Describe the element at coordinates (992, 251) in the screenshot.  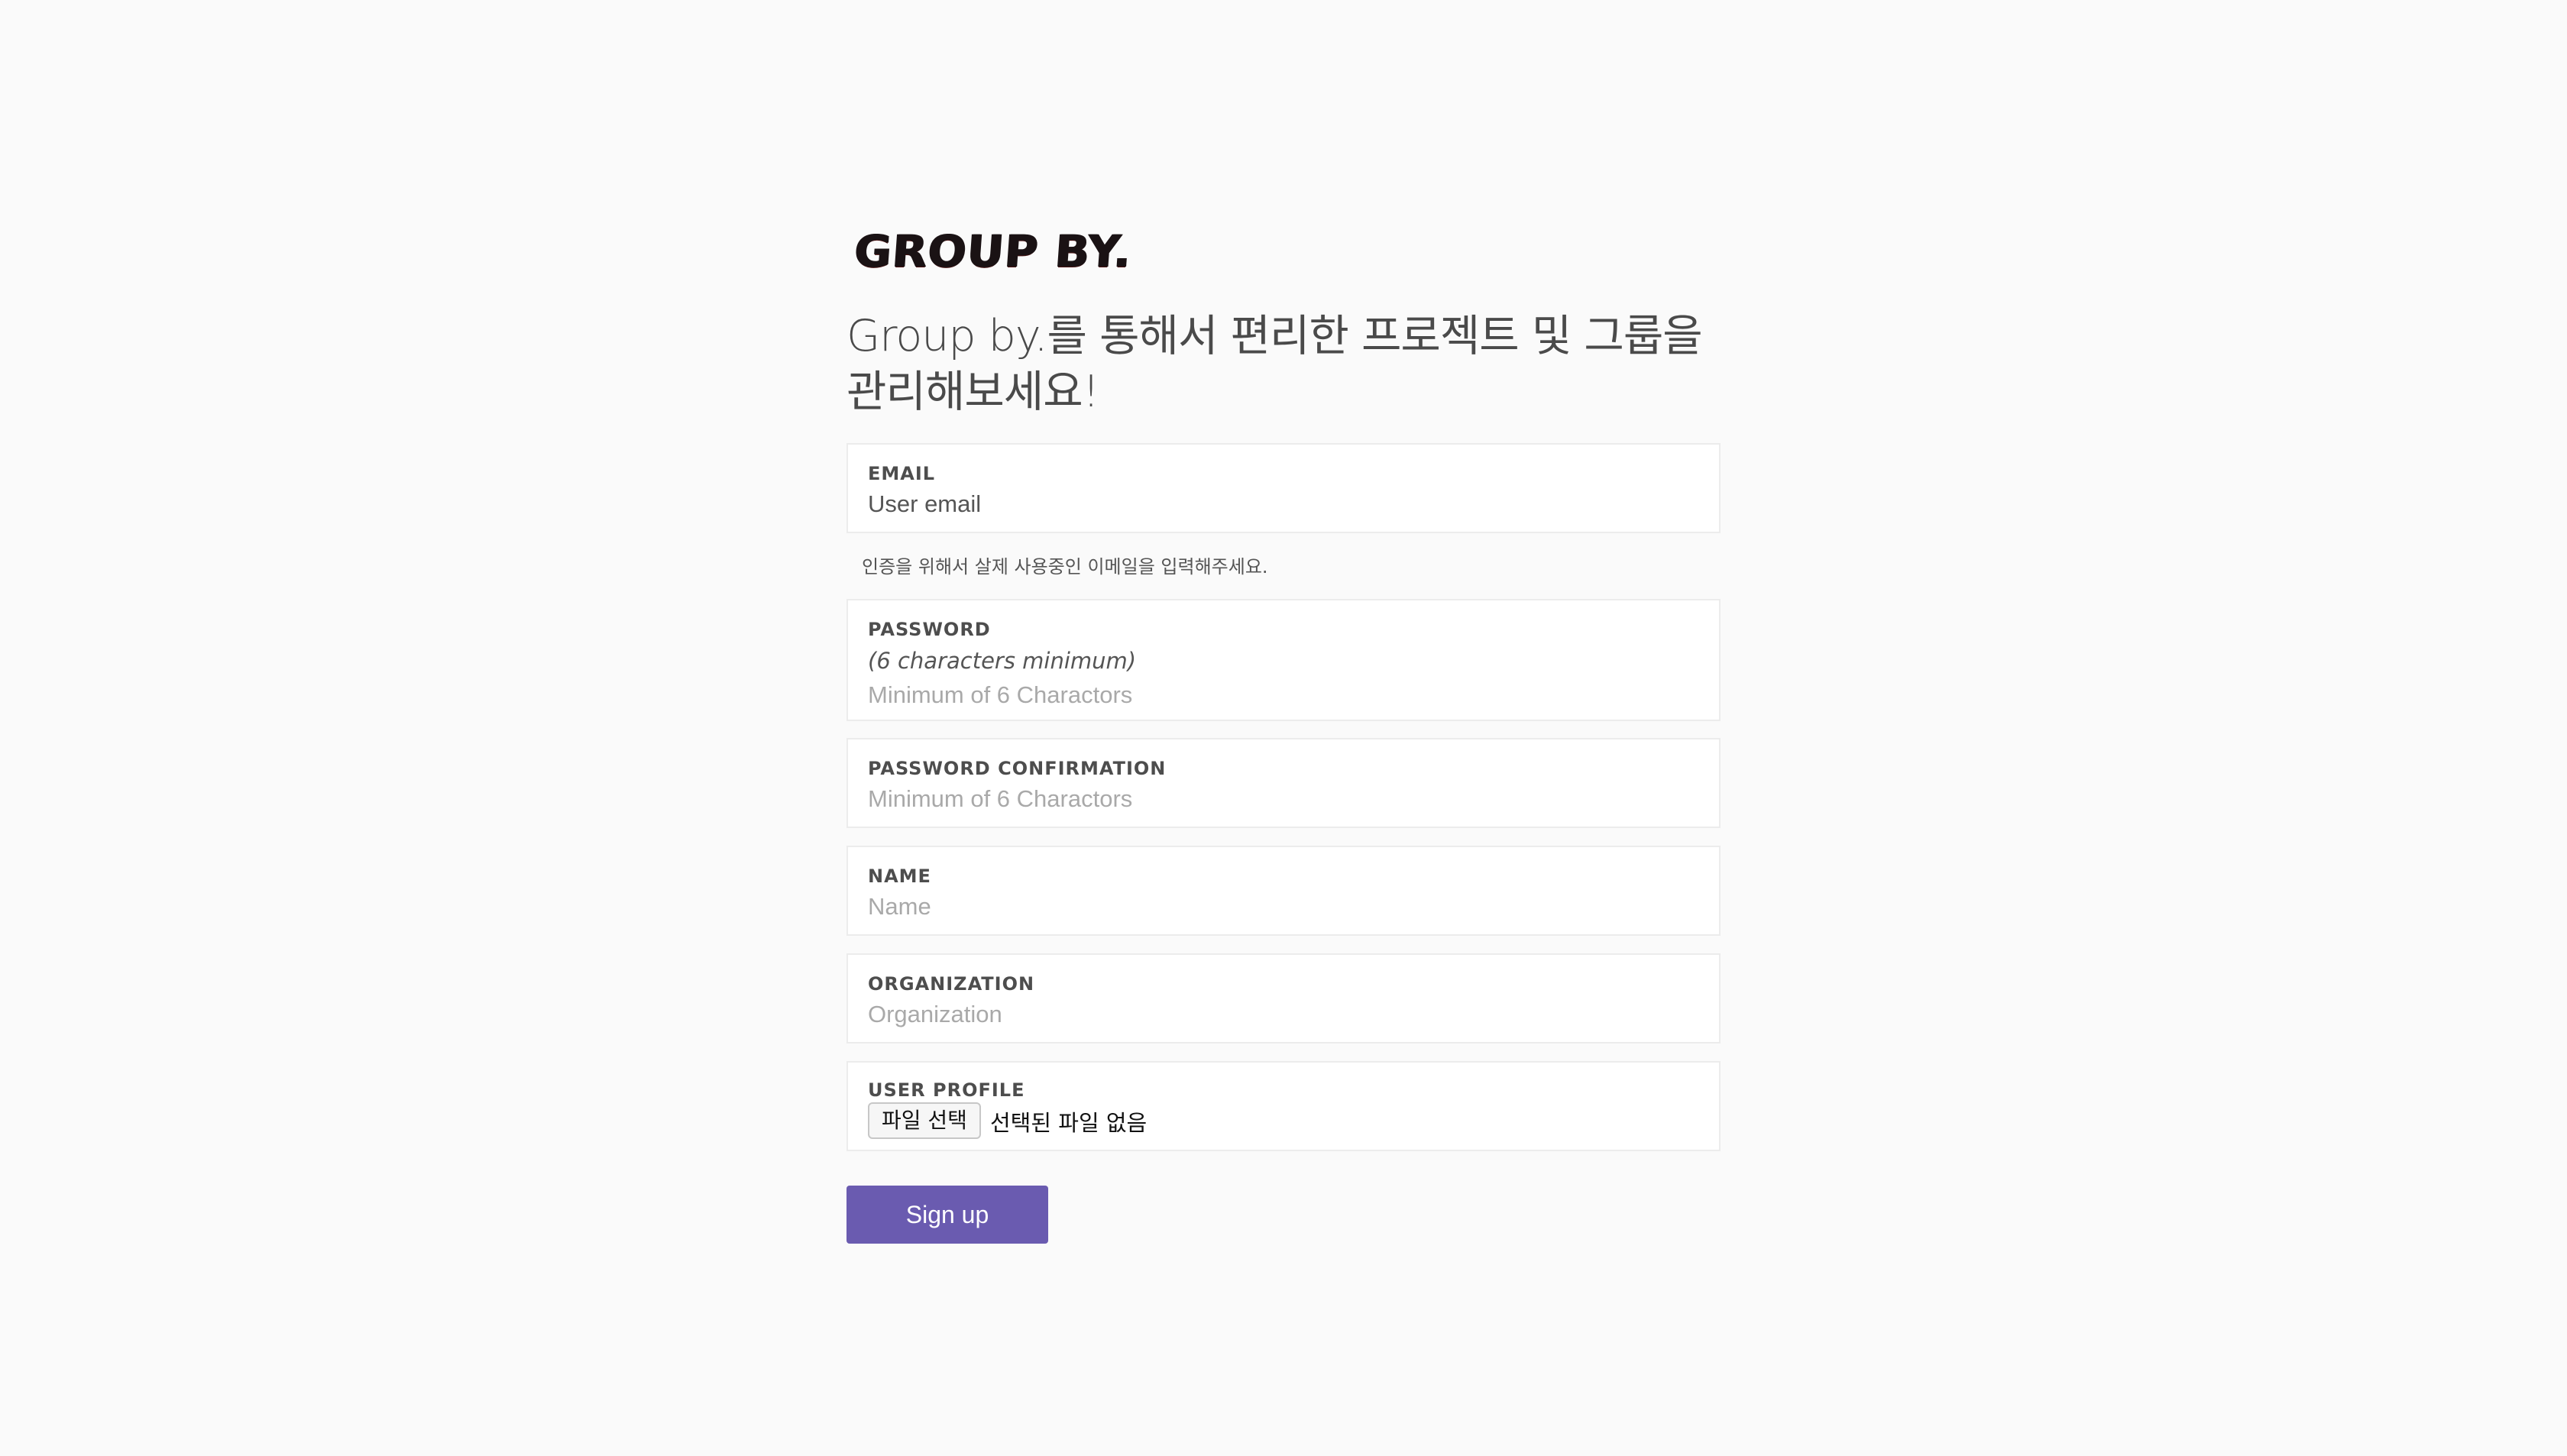
I see `group-by-logo: GROUP BY.` at that location.